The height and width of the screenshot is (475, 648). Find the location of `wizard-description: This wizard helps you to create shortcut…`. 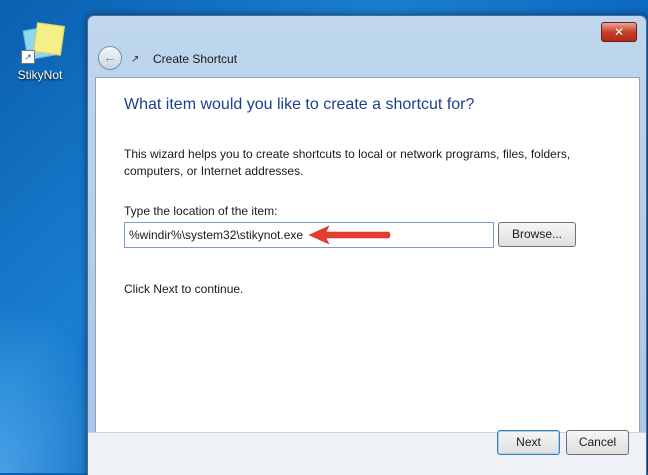

wizard-description: This wizard helps you to create shortcut… is located at coordinates (347, 162).